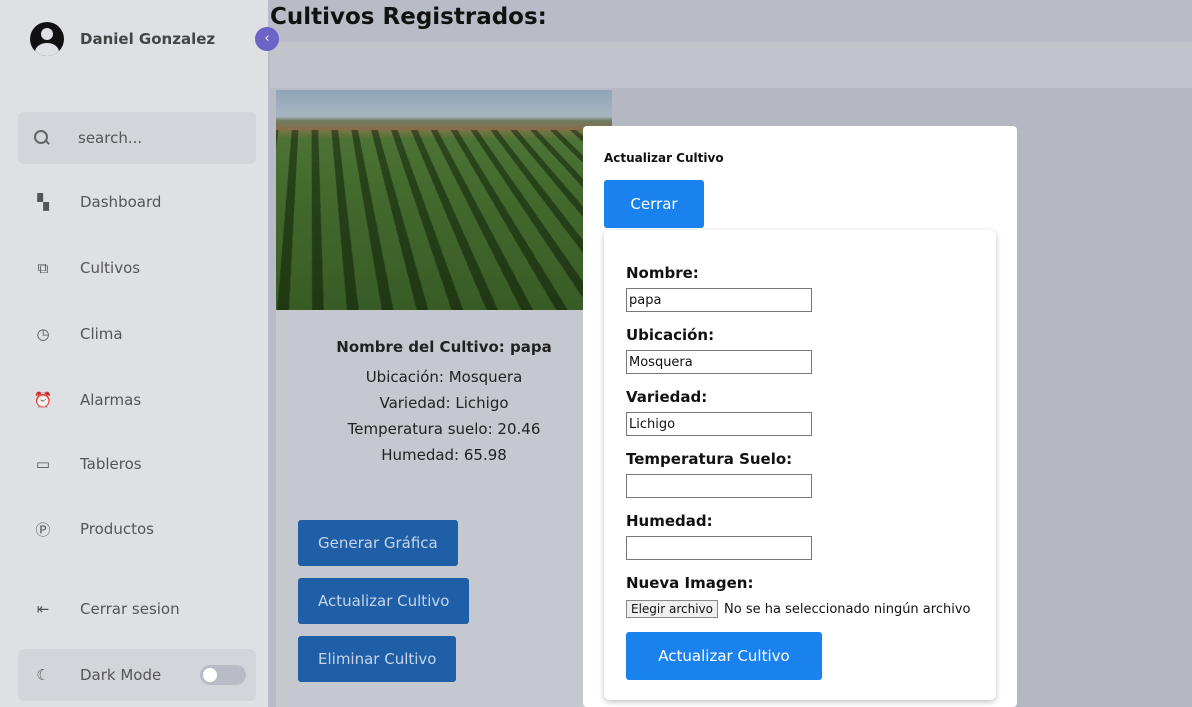 This screenshot has height=707, width=1192. Describe the element at coordinates (654, 204) in the screenshot. I see `close-button: Cerrar` at that location.